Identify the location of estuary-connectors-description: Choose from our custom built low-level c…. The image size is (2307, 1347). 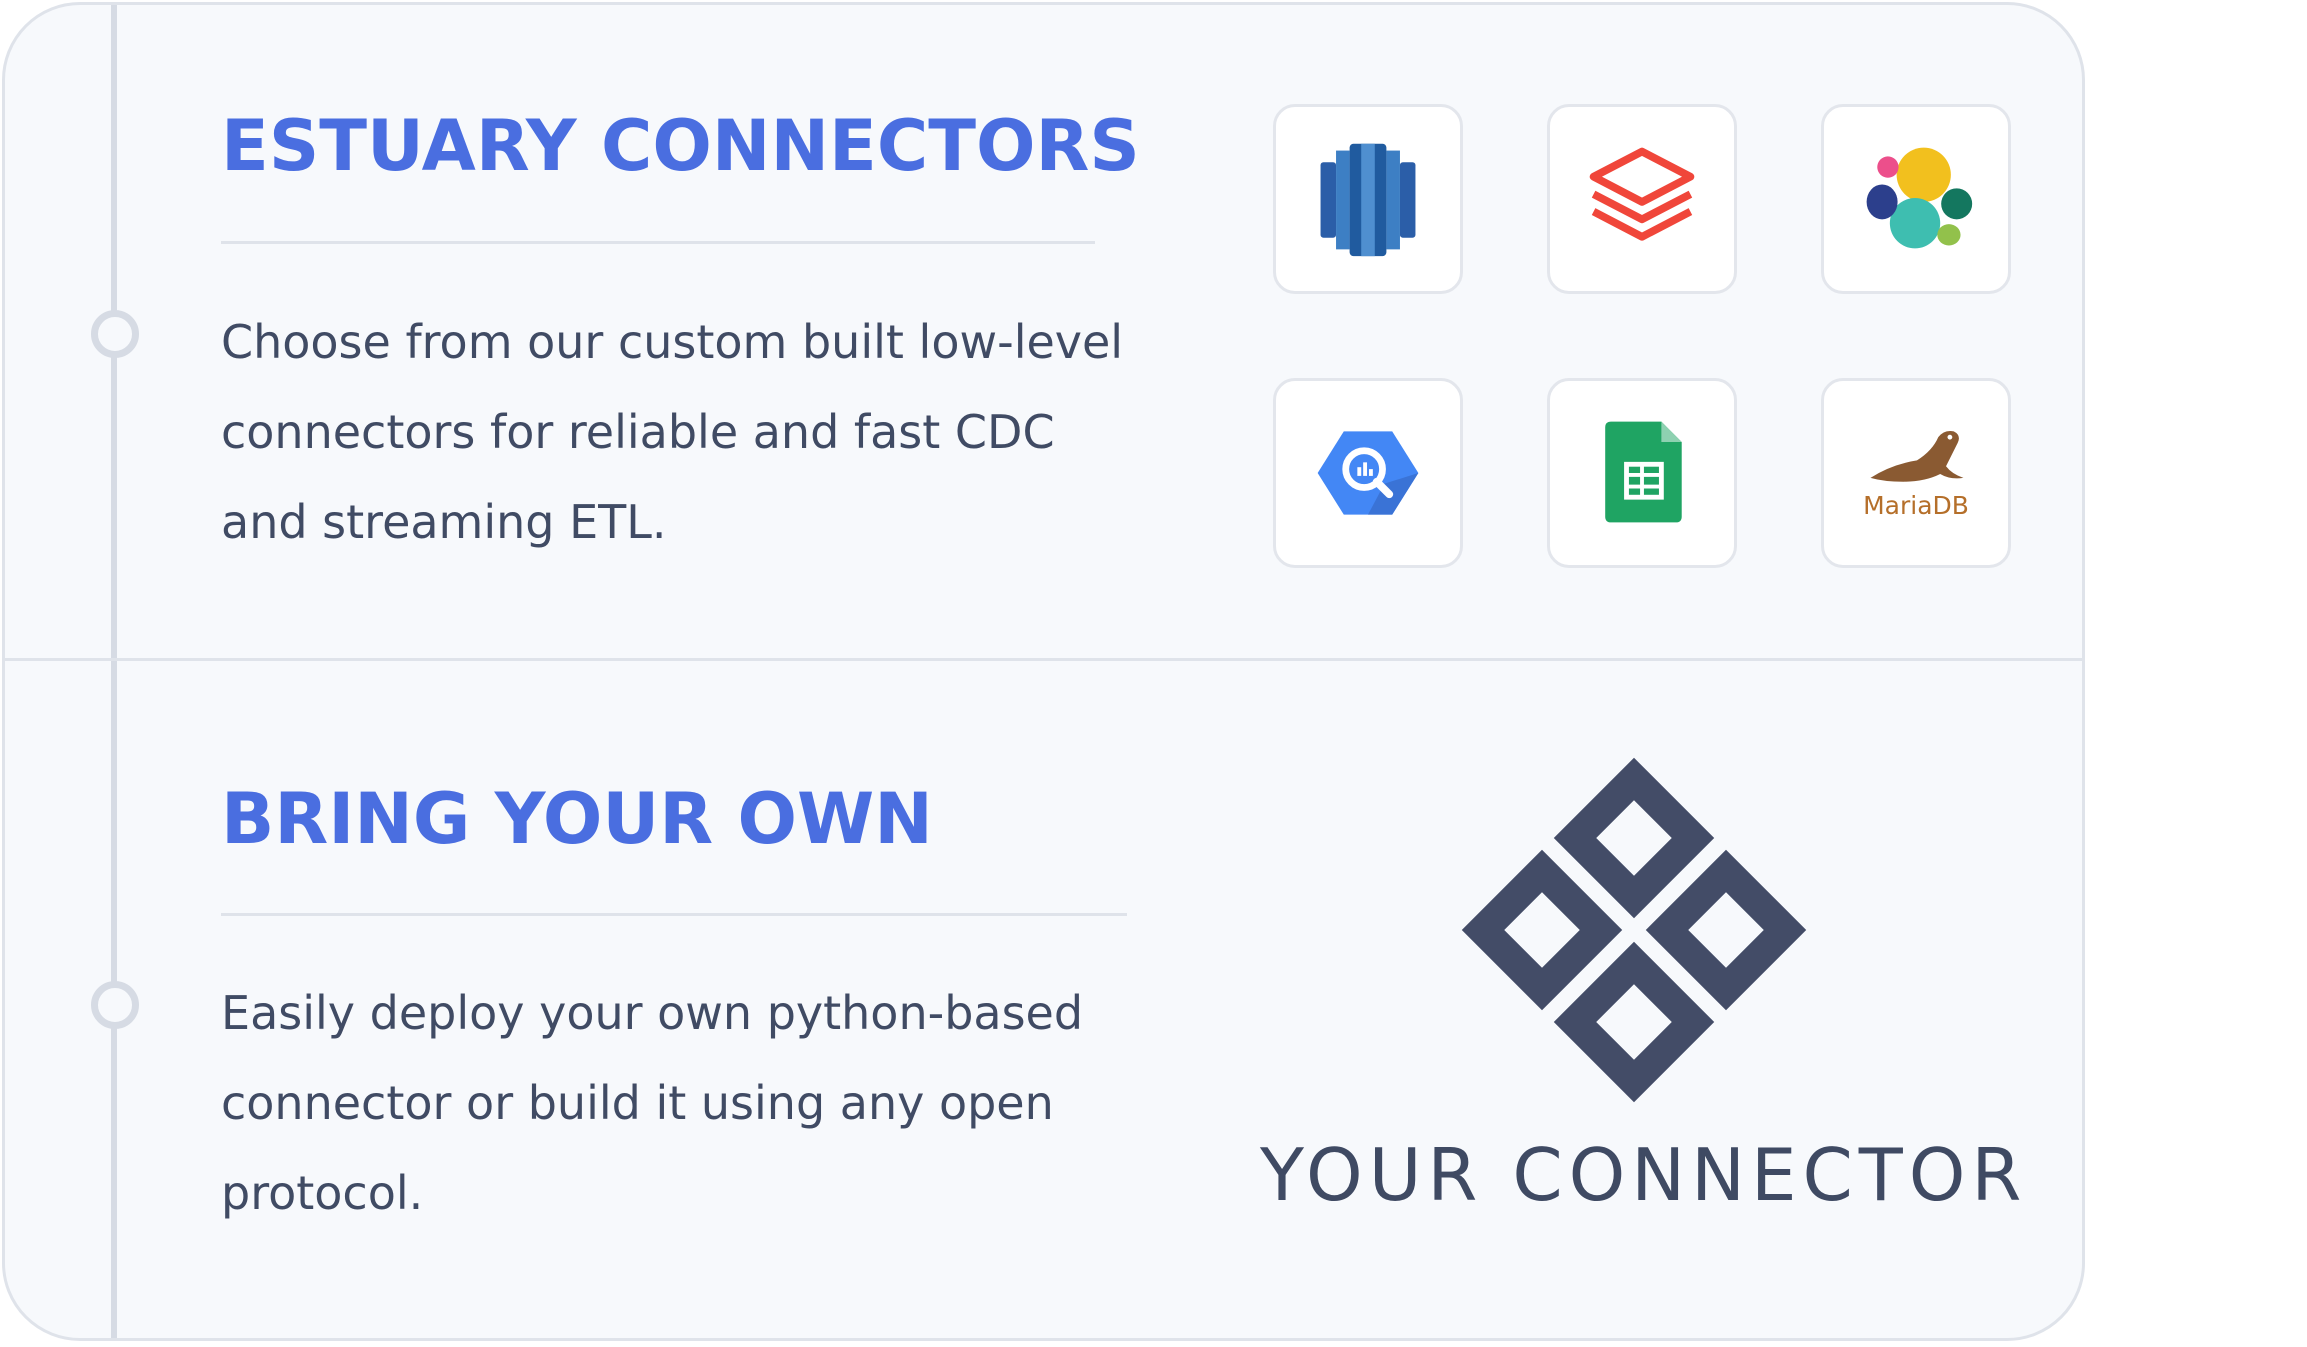
(672, 432).